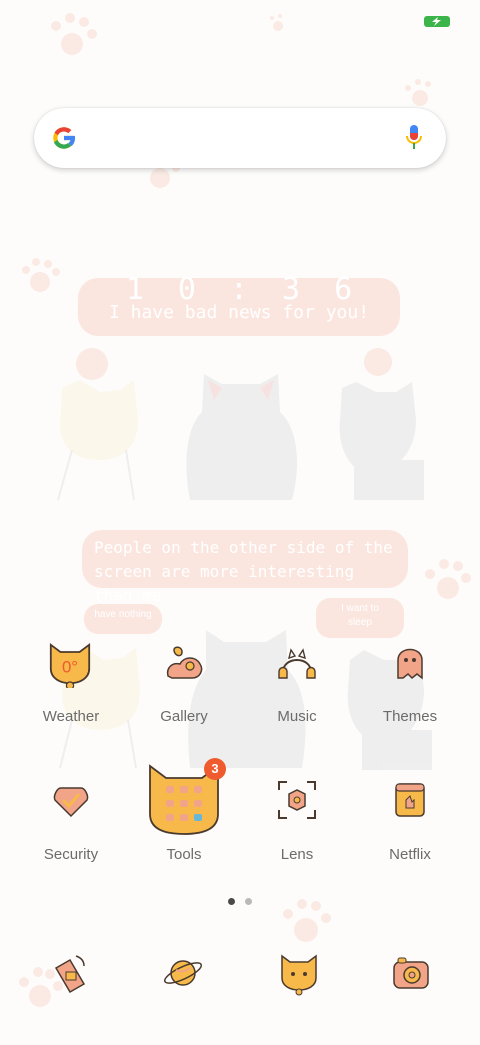  What do you see at coordinates (184, 854) in the screenshot?
I see `app-label: Tools` at bounding box center [184, 854].